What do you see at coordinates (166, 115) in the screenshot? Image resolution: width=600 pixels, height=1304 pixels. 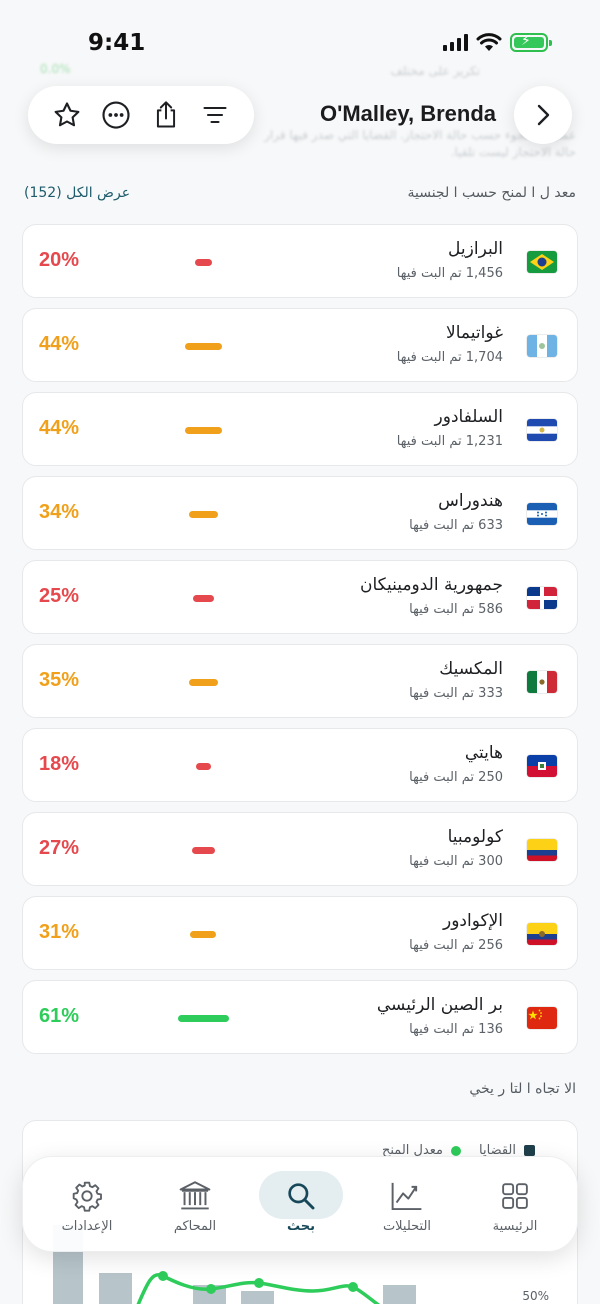 I see `share-icon` at bounding box center [166, 115].